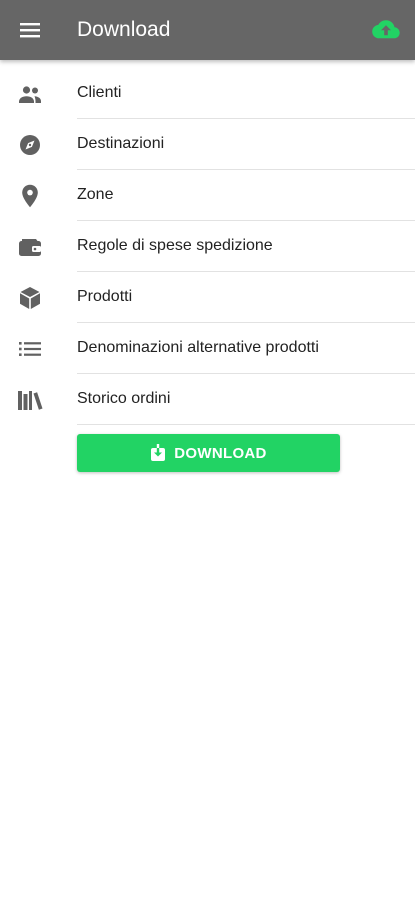 Image resolution: width=415 pixels, height=900 pixels. I want to click on list-item-label: Regole di spese spedizione, so click(246, 246).